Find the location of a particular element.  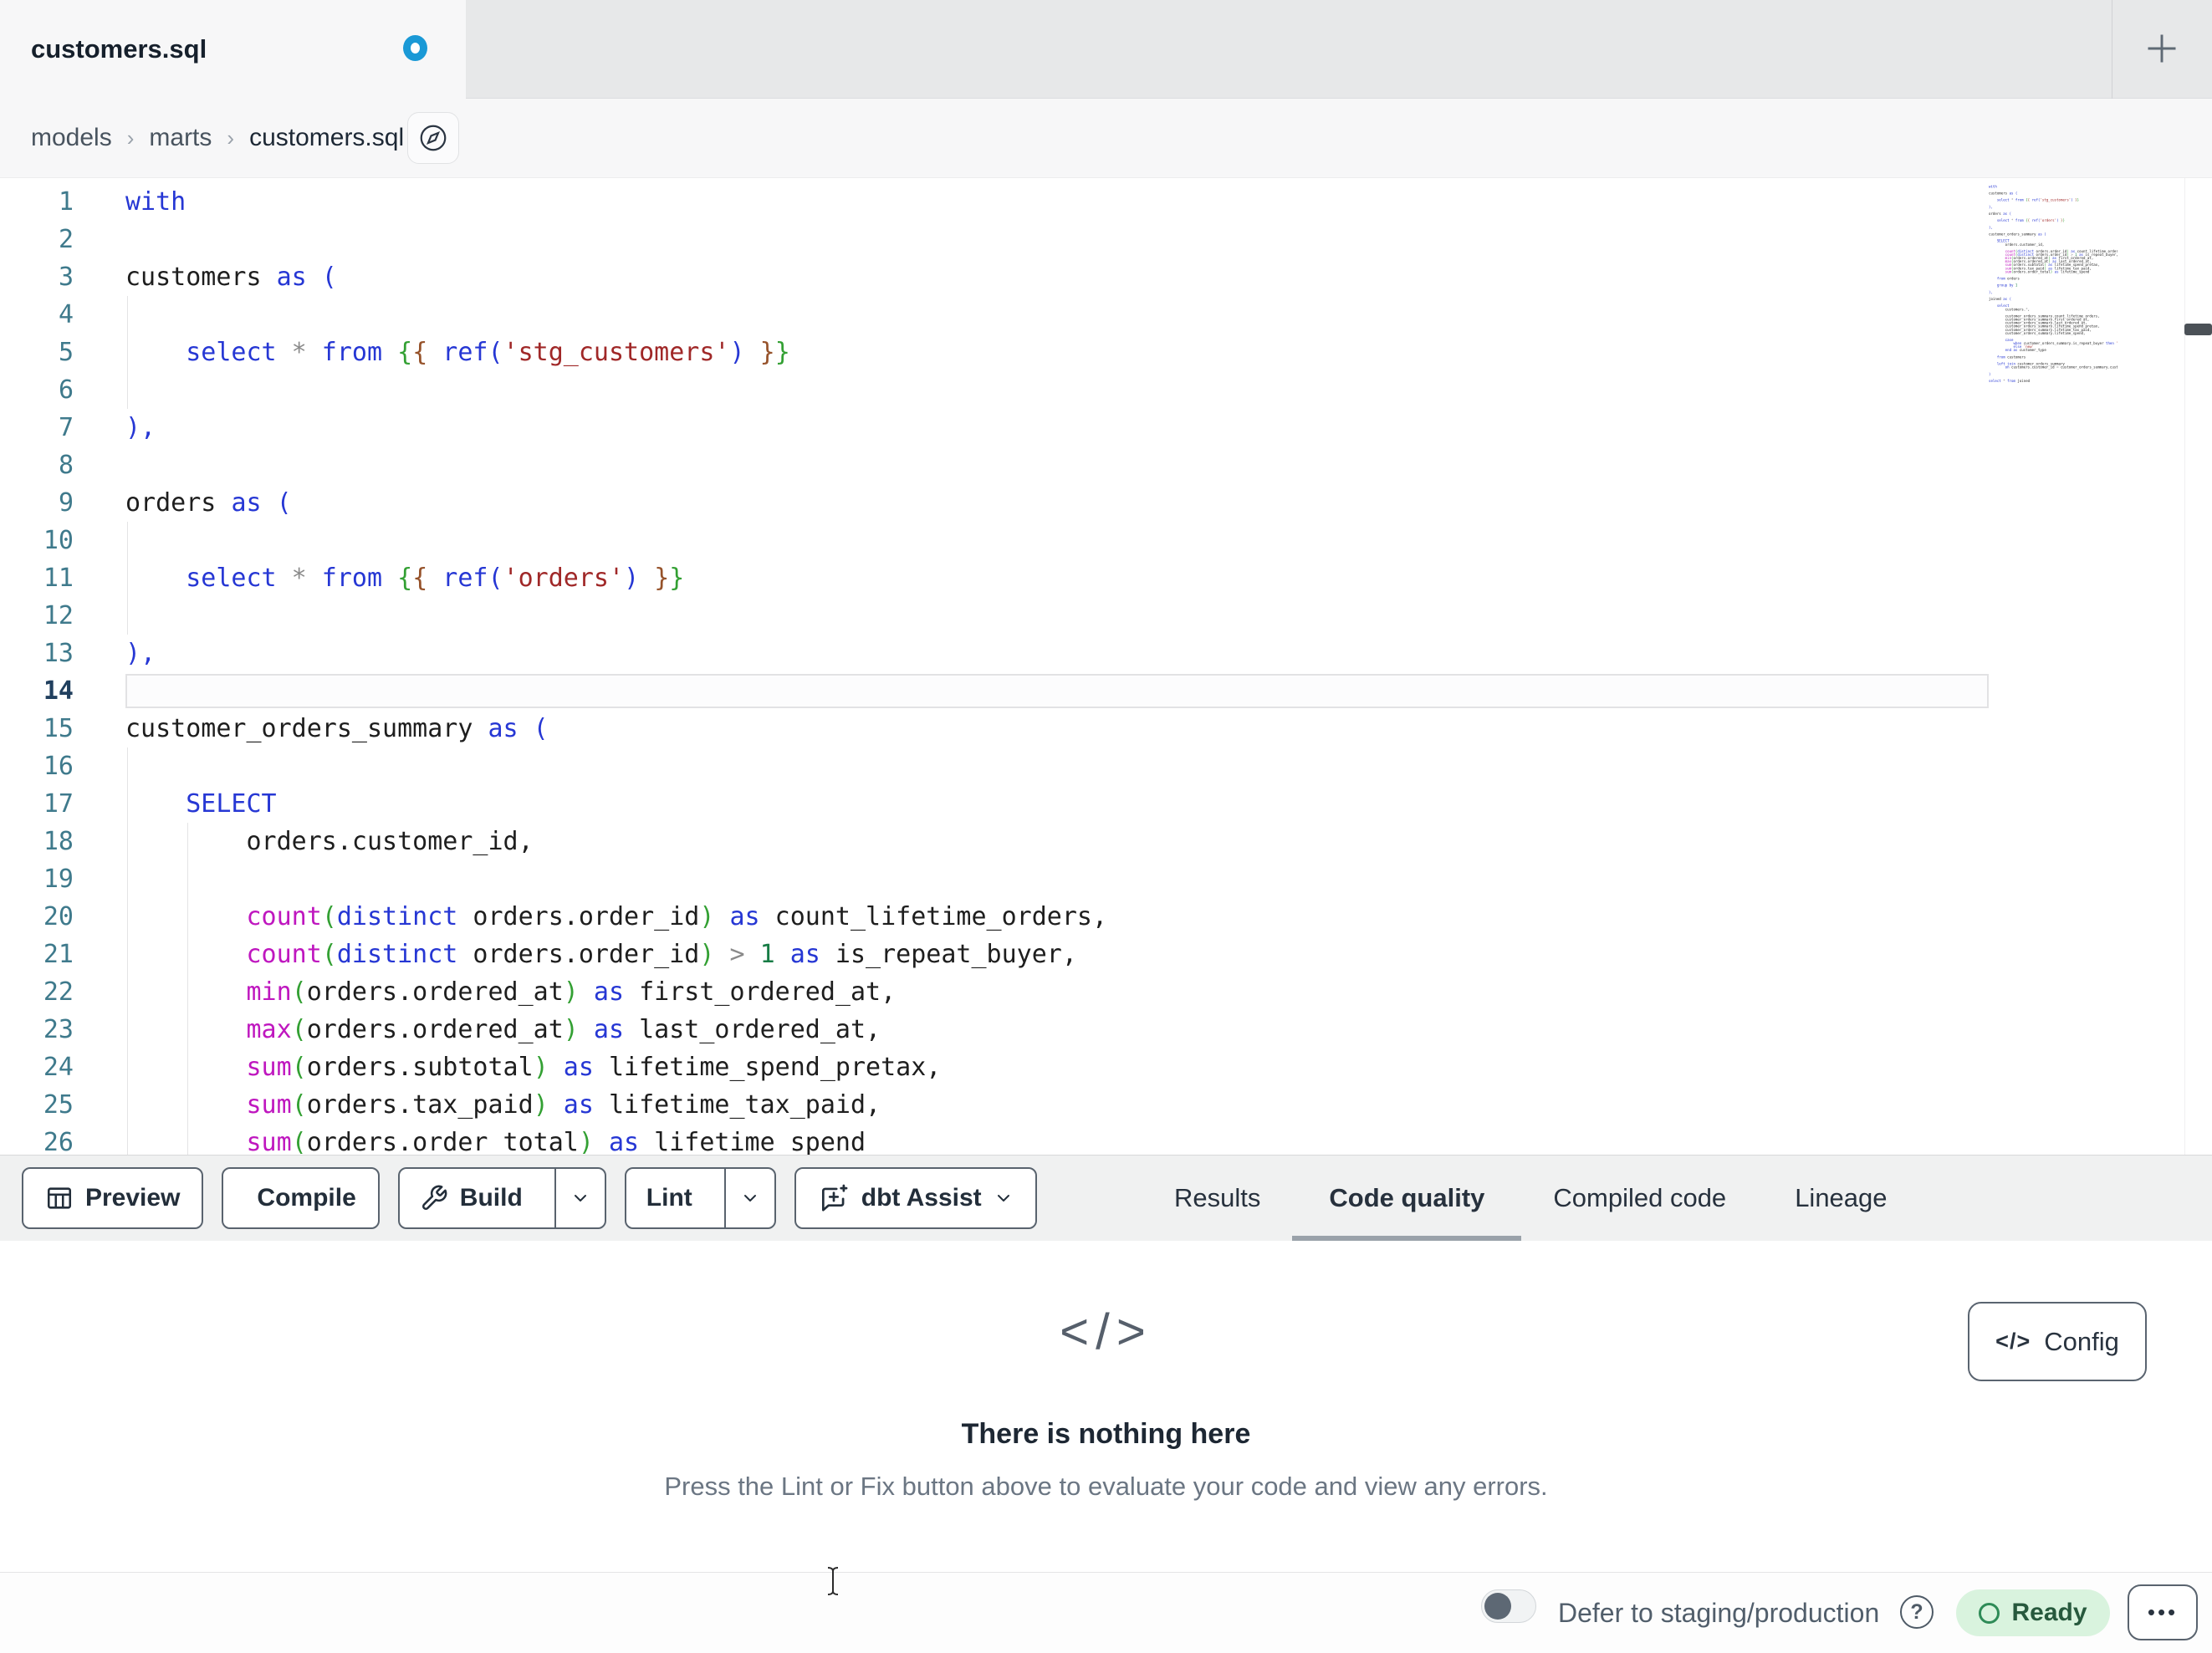

config-button: </> Config is located at coordinates (2057, 1341).